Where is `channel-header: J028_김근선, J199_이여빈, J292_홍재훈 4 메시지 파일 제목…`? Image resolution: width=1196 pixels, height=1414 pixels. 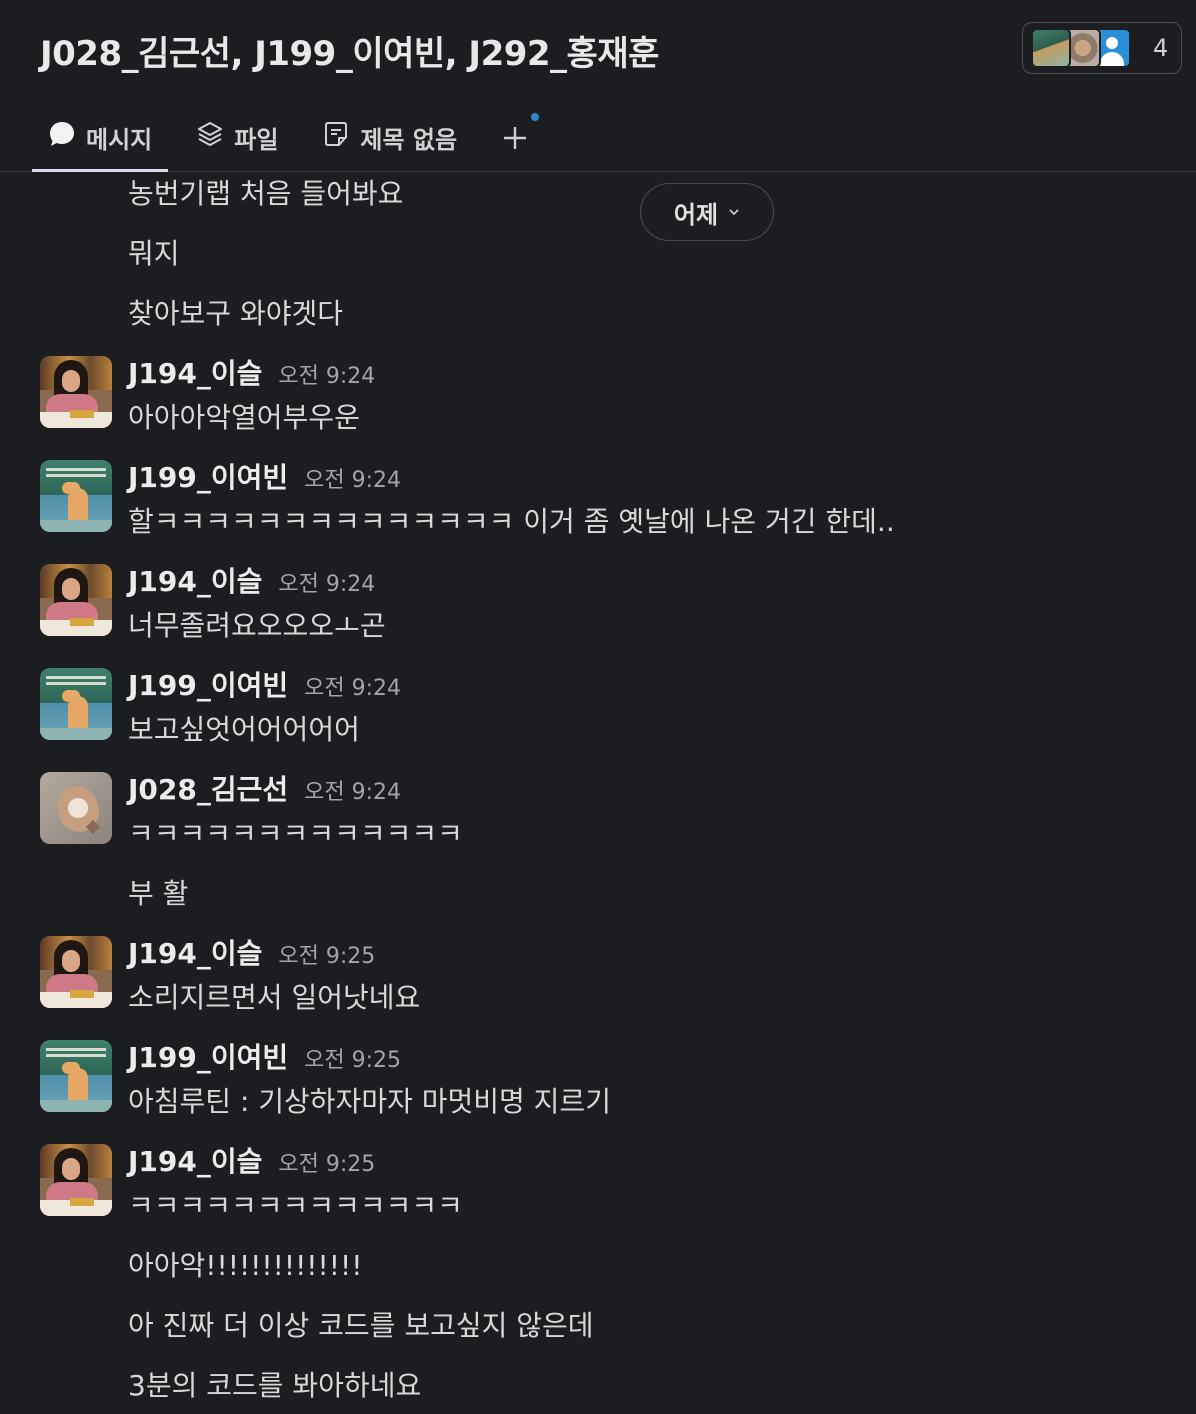 channel-header: J028_김근선, J199_이여빈, J292_홍재훈 4 메시지 파일 제목… is located at coordinates (598, 86).